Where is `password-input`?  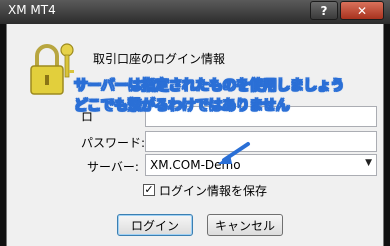 password-input is located at coordinates (261, 141).